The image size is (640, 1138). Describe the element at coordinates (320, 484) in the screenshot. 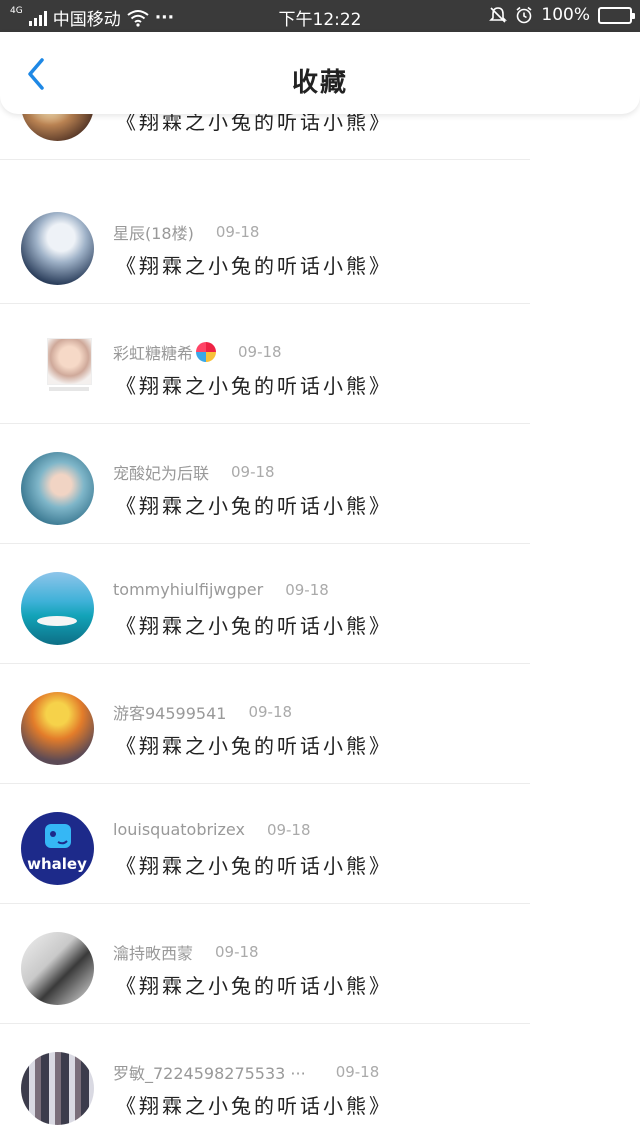

I see `list-item: 宠酸妃为后联 09-18 《翔霖之小兔的听话小熊》` at that location.